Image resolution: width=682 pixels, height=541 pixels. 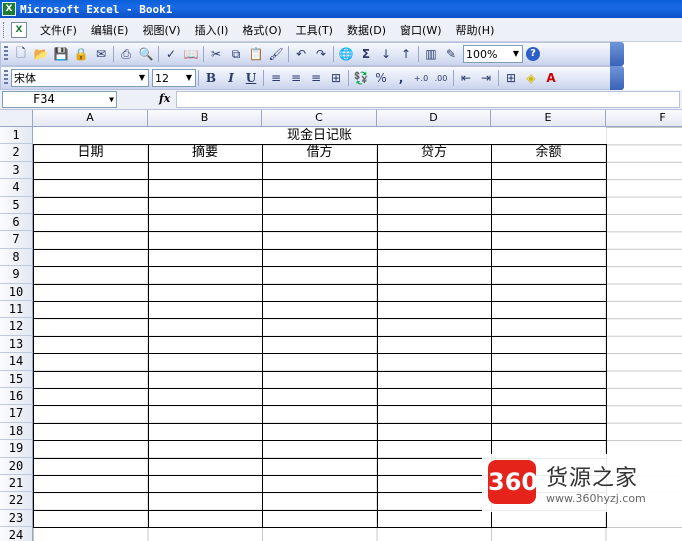 What do you see at coordinates (361, 78) in the screenshot?
I see `currency-icon: 💱` at bounding box center [361, 78].